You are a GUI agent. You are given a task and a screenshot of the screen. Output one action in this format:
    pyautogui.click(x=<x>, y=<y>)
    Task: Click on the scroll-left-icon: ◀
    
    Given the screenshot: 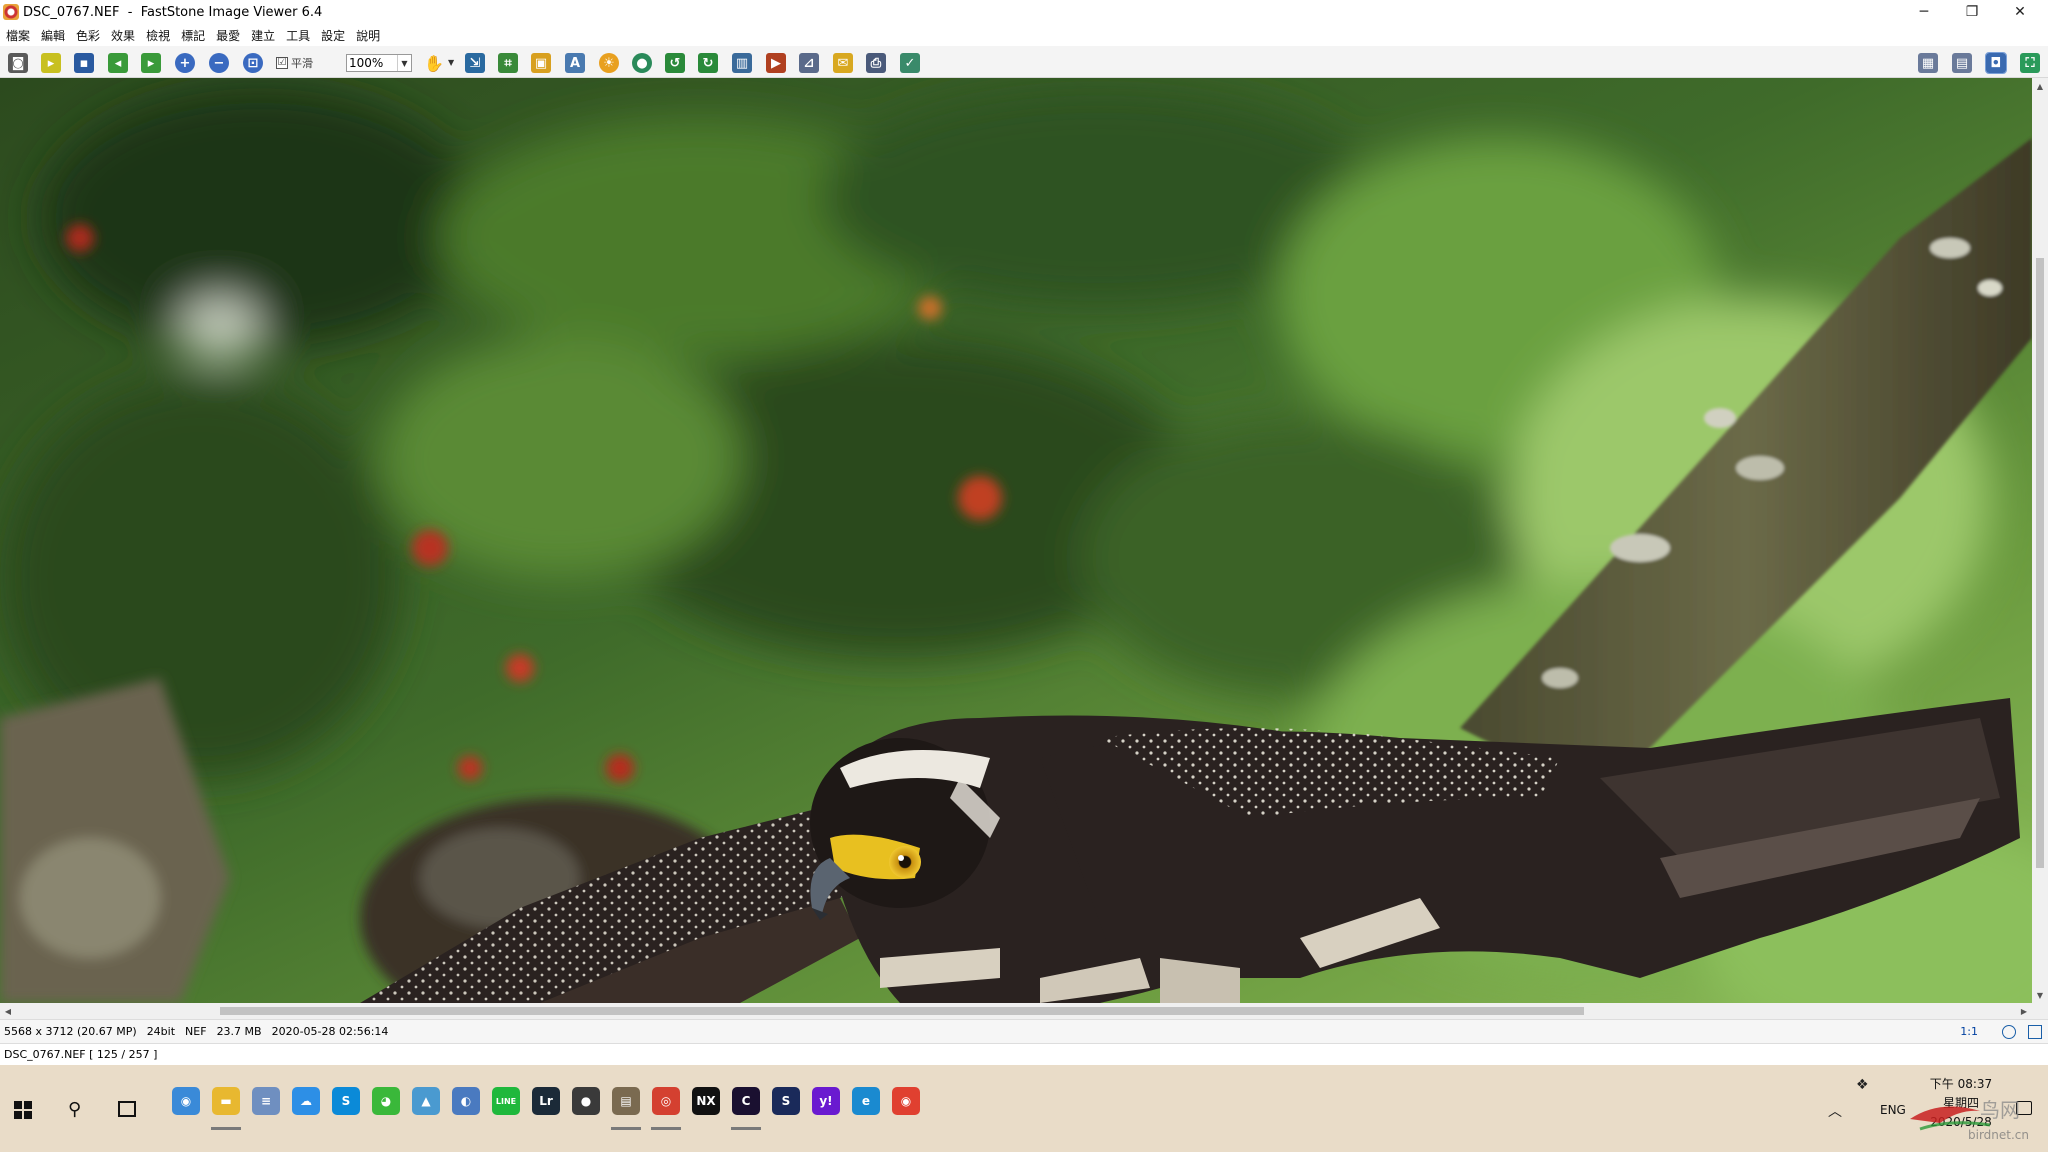 What is the action you would take?
    pyautogui.click(x=8, y=1011)
    